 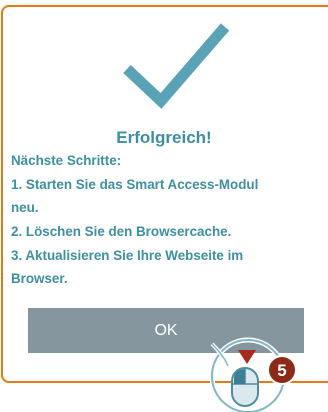 I want to click on click-callout: 5, so click(x=253, y=374).